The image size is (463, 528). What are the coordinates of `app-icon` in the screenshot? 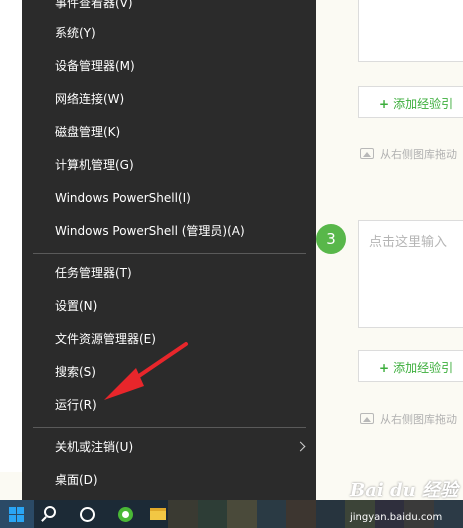 It's located at (125, 514).